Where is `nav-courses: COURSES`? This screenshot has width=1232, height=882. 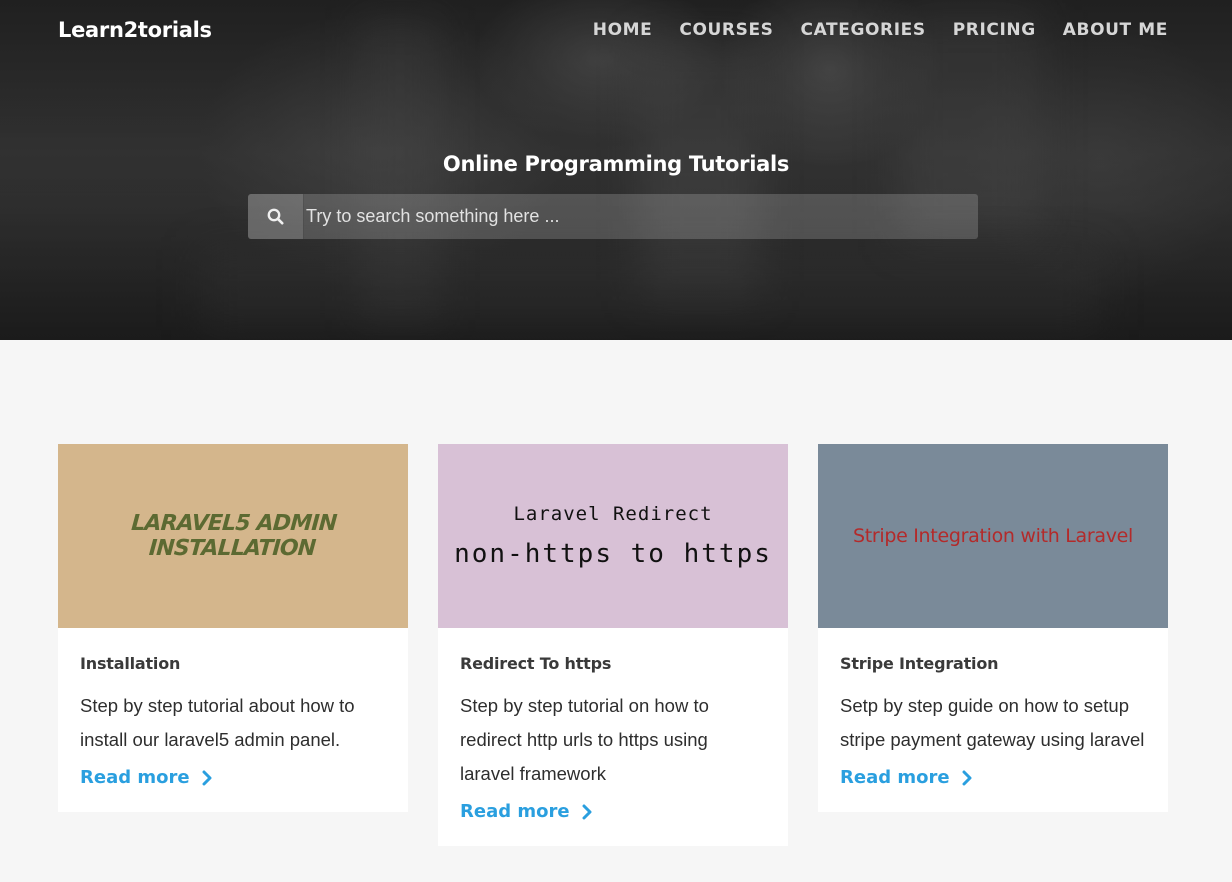 nav-courses: COURSES is located at coordinates (726, 30).